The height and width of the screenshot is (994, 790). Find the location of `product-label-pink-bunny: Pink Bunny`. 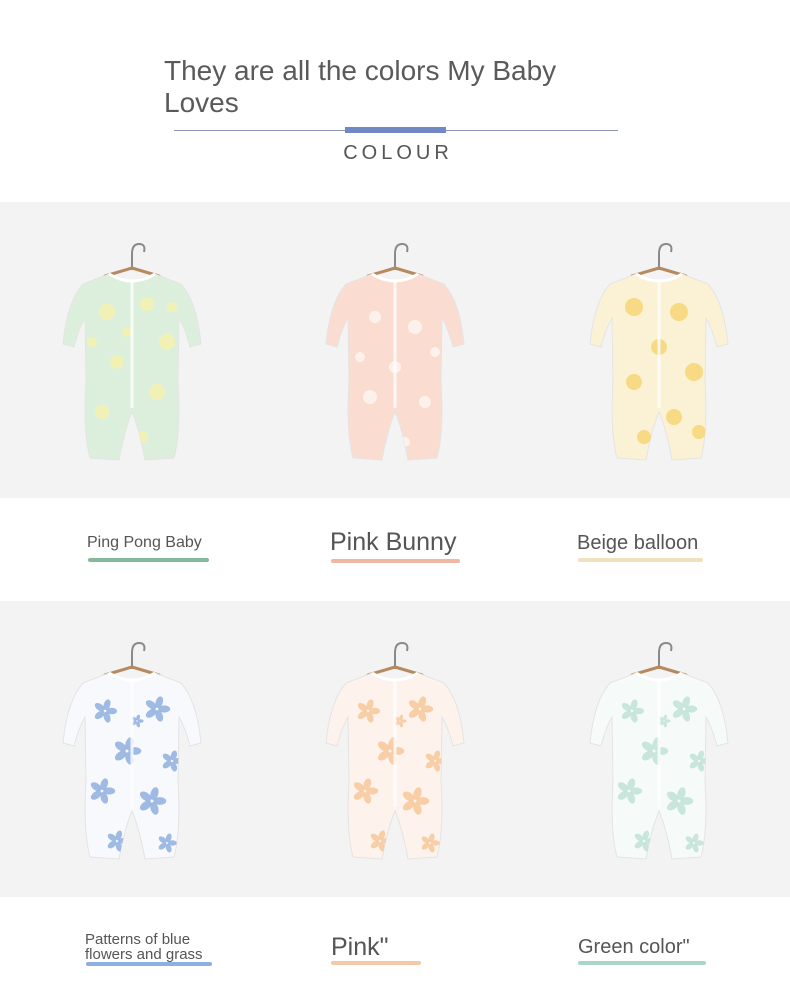

product-label-pink-bunny: Pink Bunny is located at coordinates (394, 549).